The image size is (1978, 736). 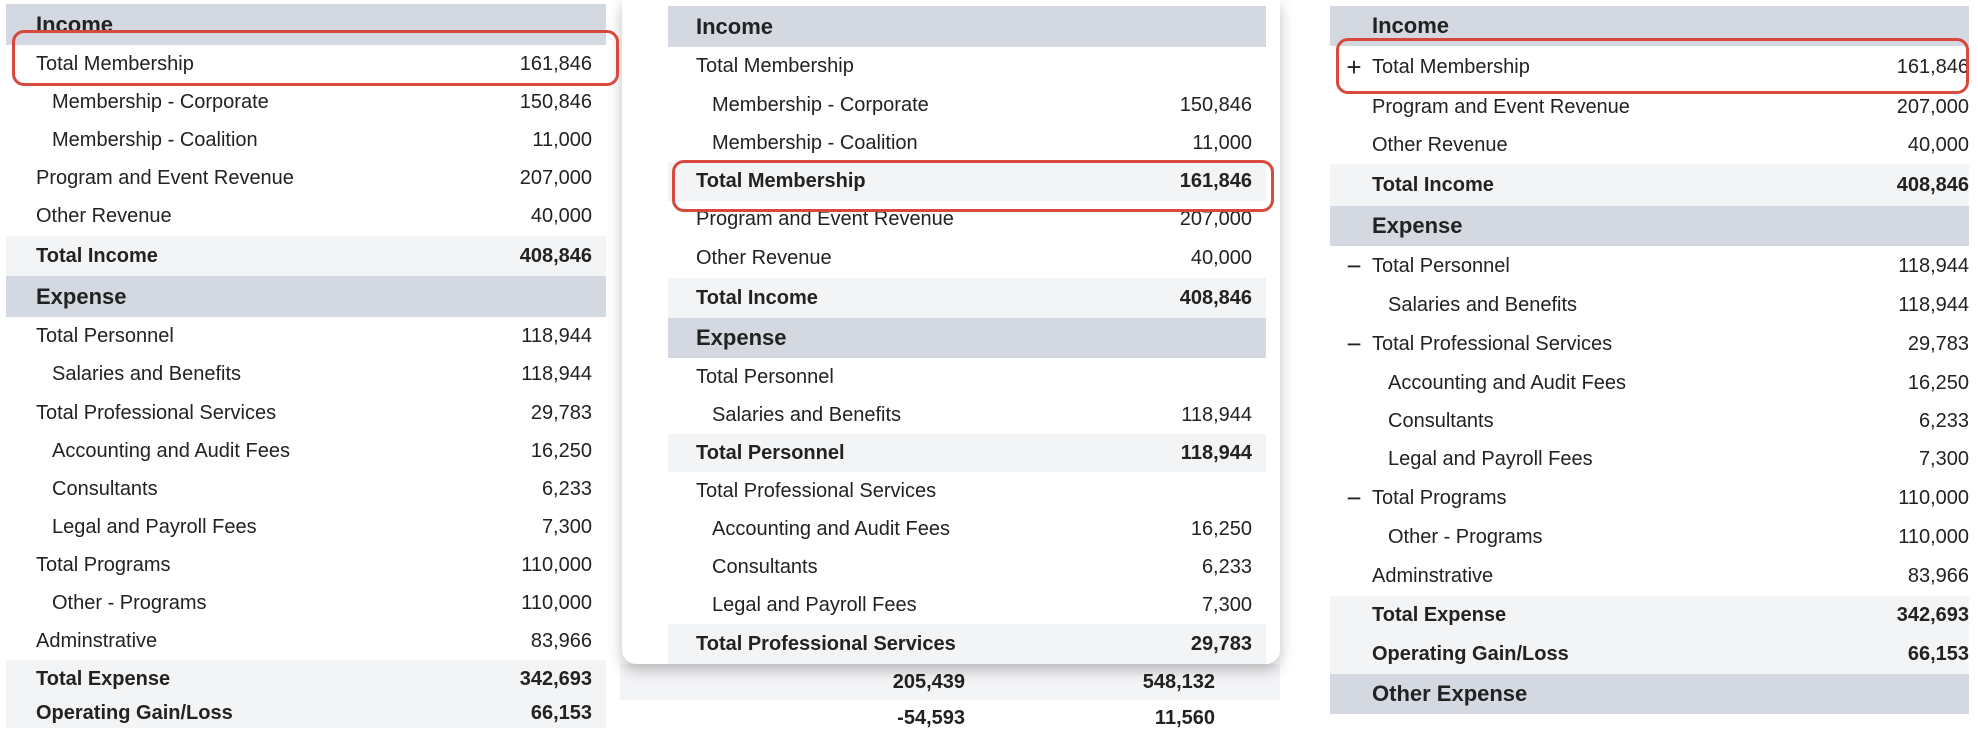 I want to click on row-label: Consultants, so click(x=1441, y=420).